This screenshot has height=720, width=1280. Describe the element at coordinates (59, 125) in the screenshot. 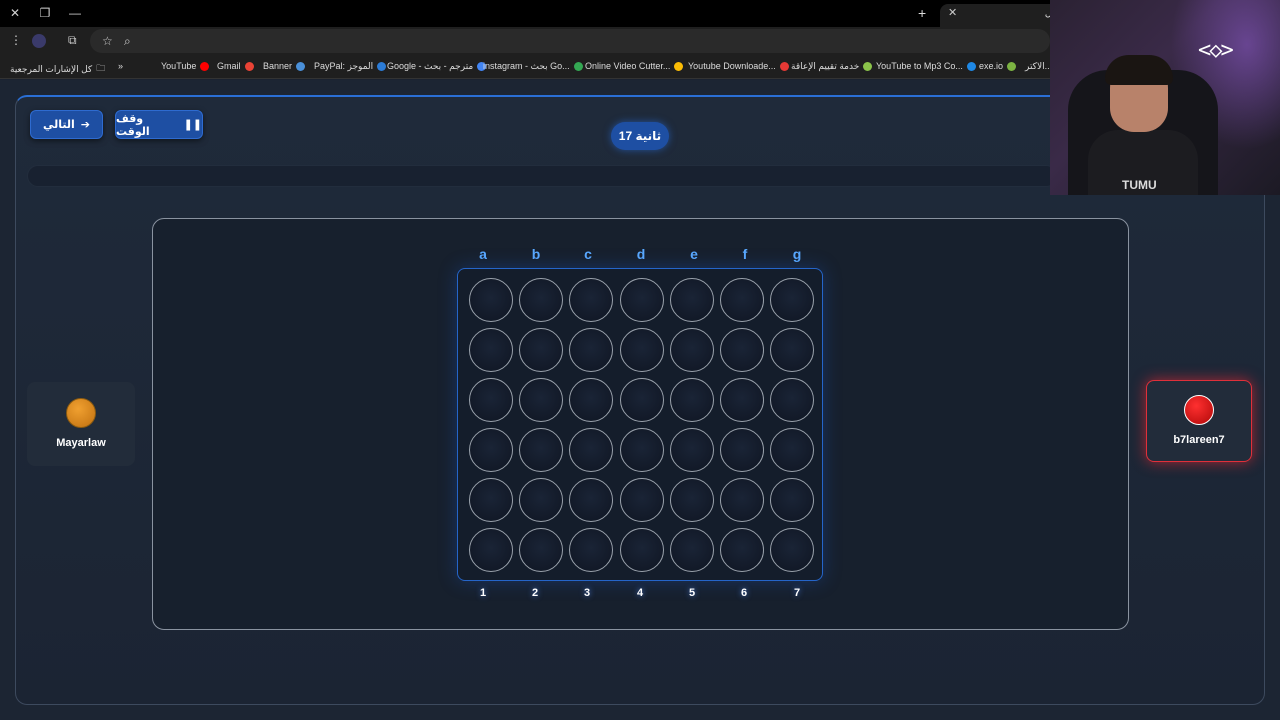

I see `next-label: التالي` at that location.